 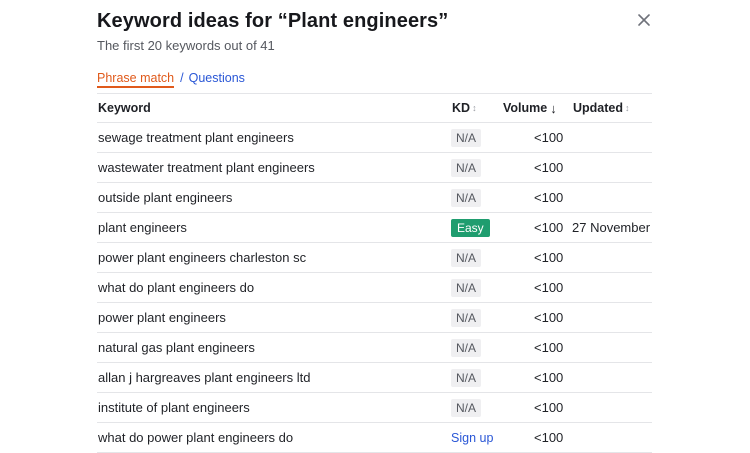 I want to click on column-header-updated: Updated ↕, so click(x=601, y=108).